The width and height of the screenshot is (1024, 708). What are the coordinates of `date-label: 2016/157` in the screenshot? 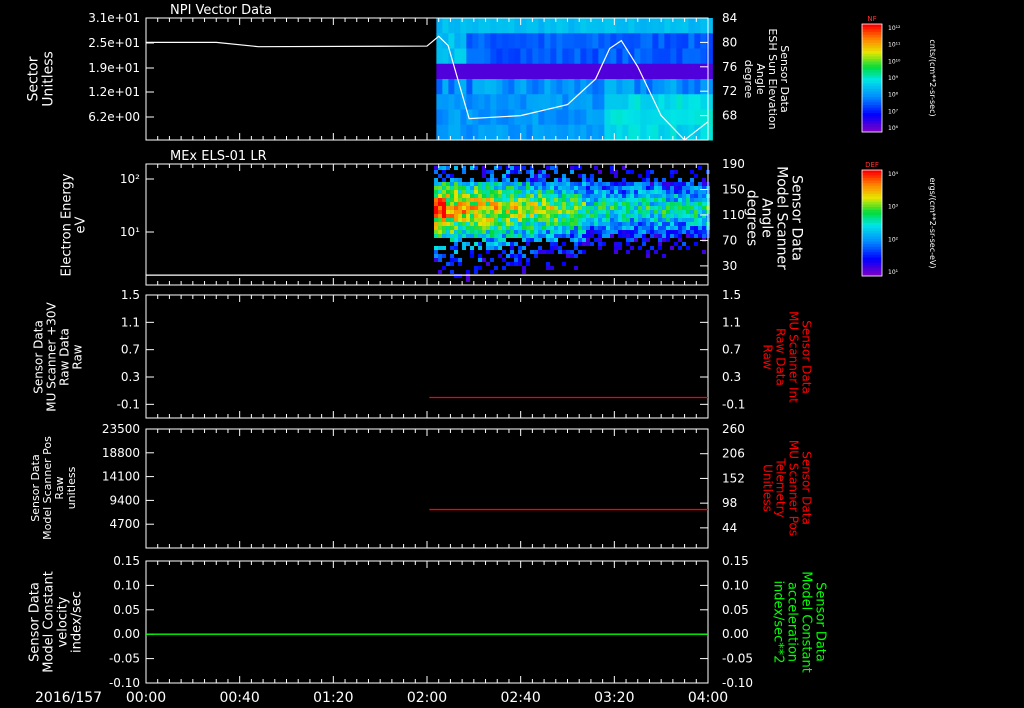 It's located at (68, 698).